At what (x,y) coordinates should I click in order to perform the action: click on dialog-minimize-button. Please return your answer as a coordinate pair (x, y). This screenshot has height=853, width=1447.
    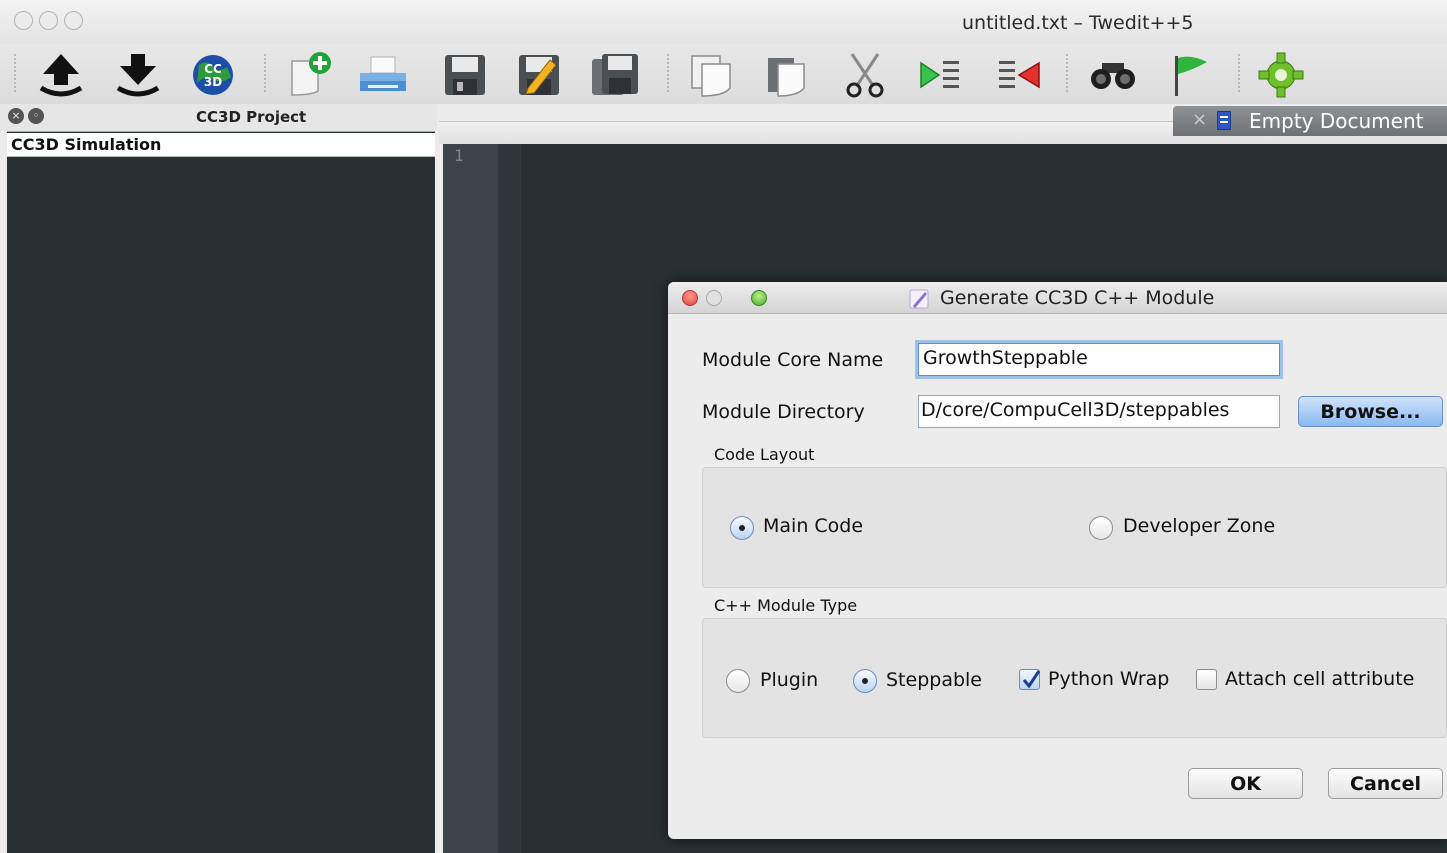
    Looking at the image, I should click on (714, 298).